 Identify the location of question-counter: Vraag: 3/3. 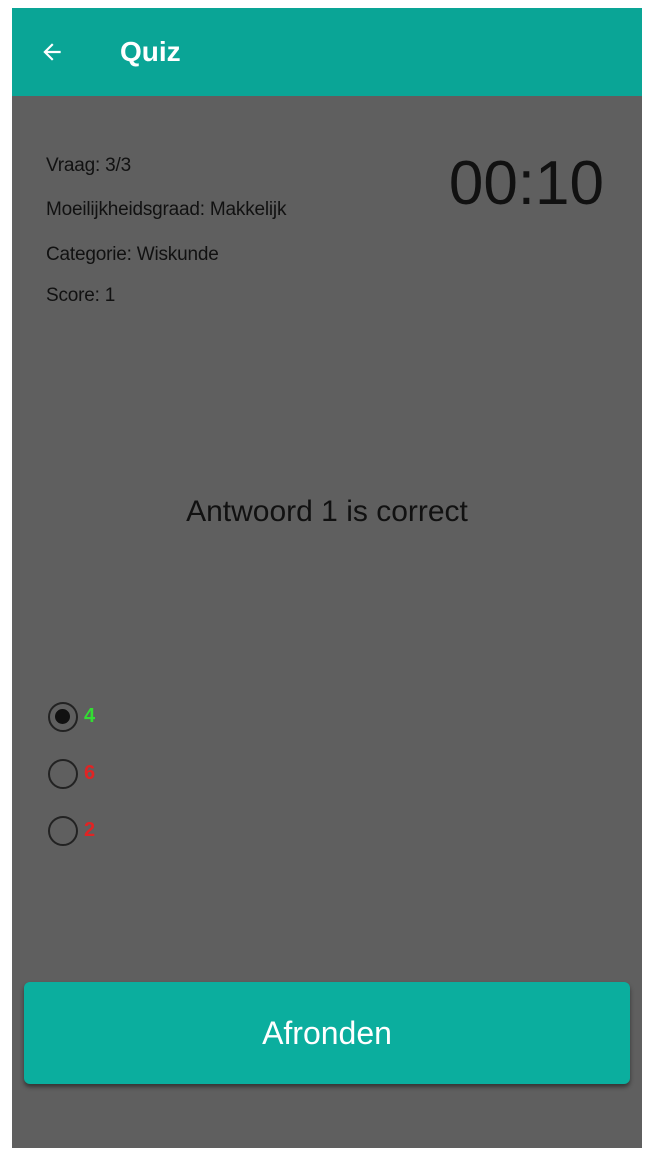
(88, 165).